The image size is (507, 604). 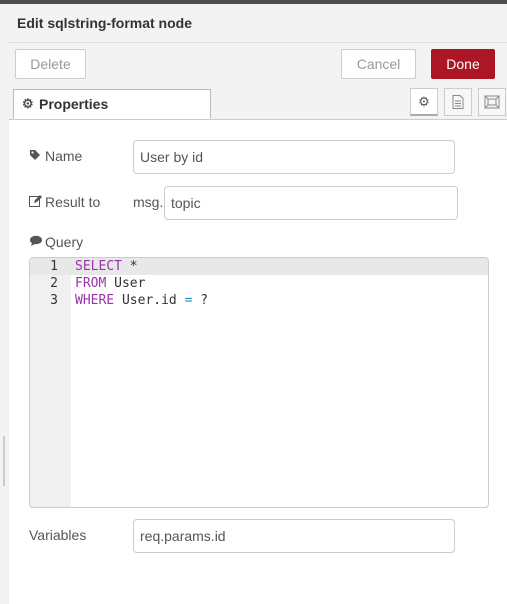 What do you see at coordinates (378, 64) in the screenshot?
I see `cancel-button: Cancel` at bounding box center [378, 64].